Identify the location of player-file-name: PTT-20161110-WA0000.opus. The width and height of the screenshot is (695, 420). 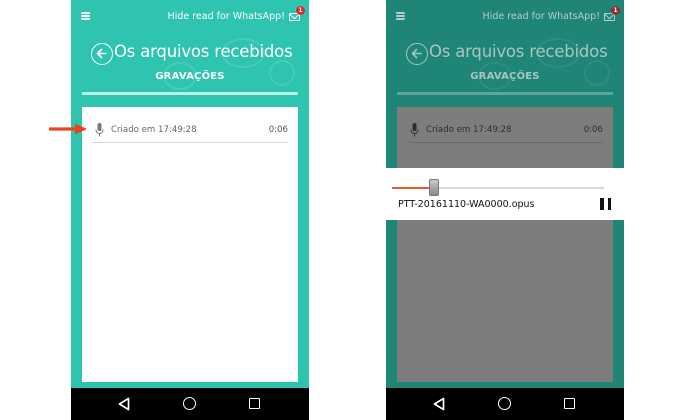
(466, 204).